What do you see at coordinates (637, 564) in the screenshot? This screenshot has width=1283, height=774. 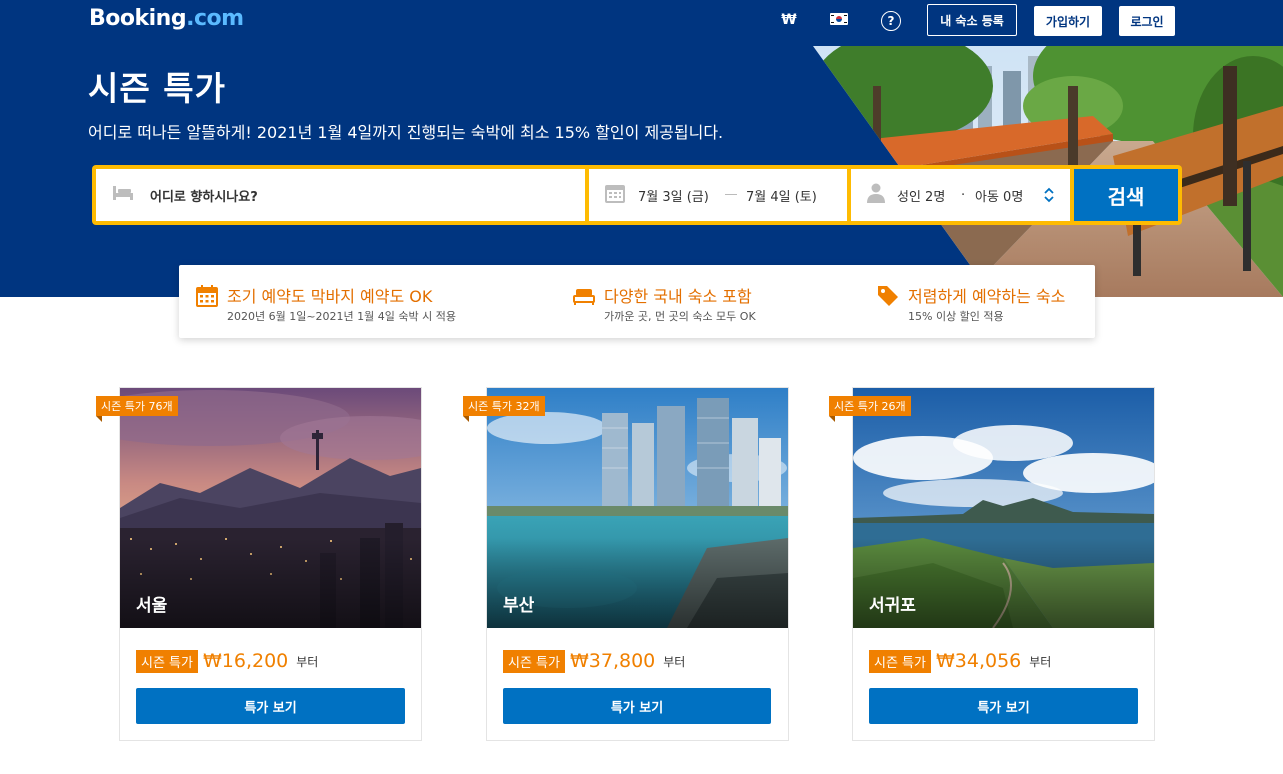 I see `deal-card-busan: 부산 시즌 특가 ₩37,800 부터 특가 보기` at bounding box center [637, 564].